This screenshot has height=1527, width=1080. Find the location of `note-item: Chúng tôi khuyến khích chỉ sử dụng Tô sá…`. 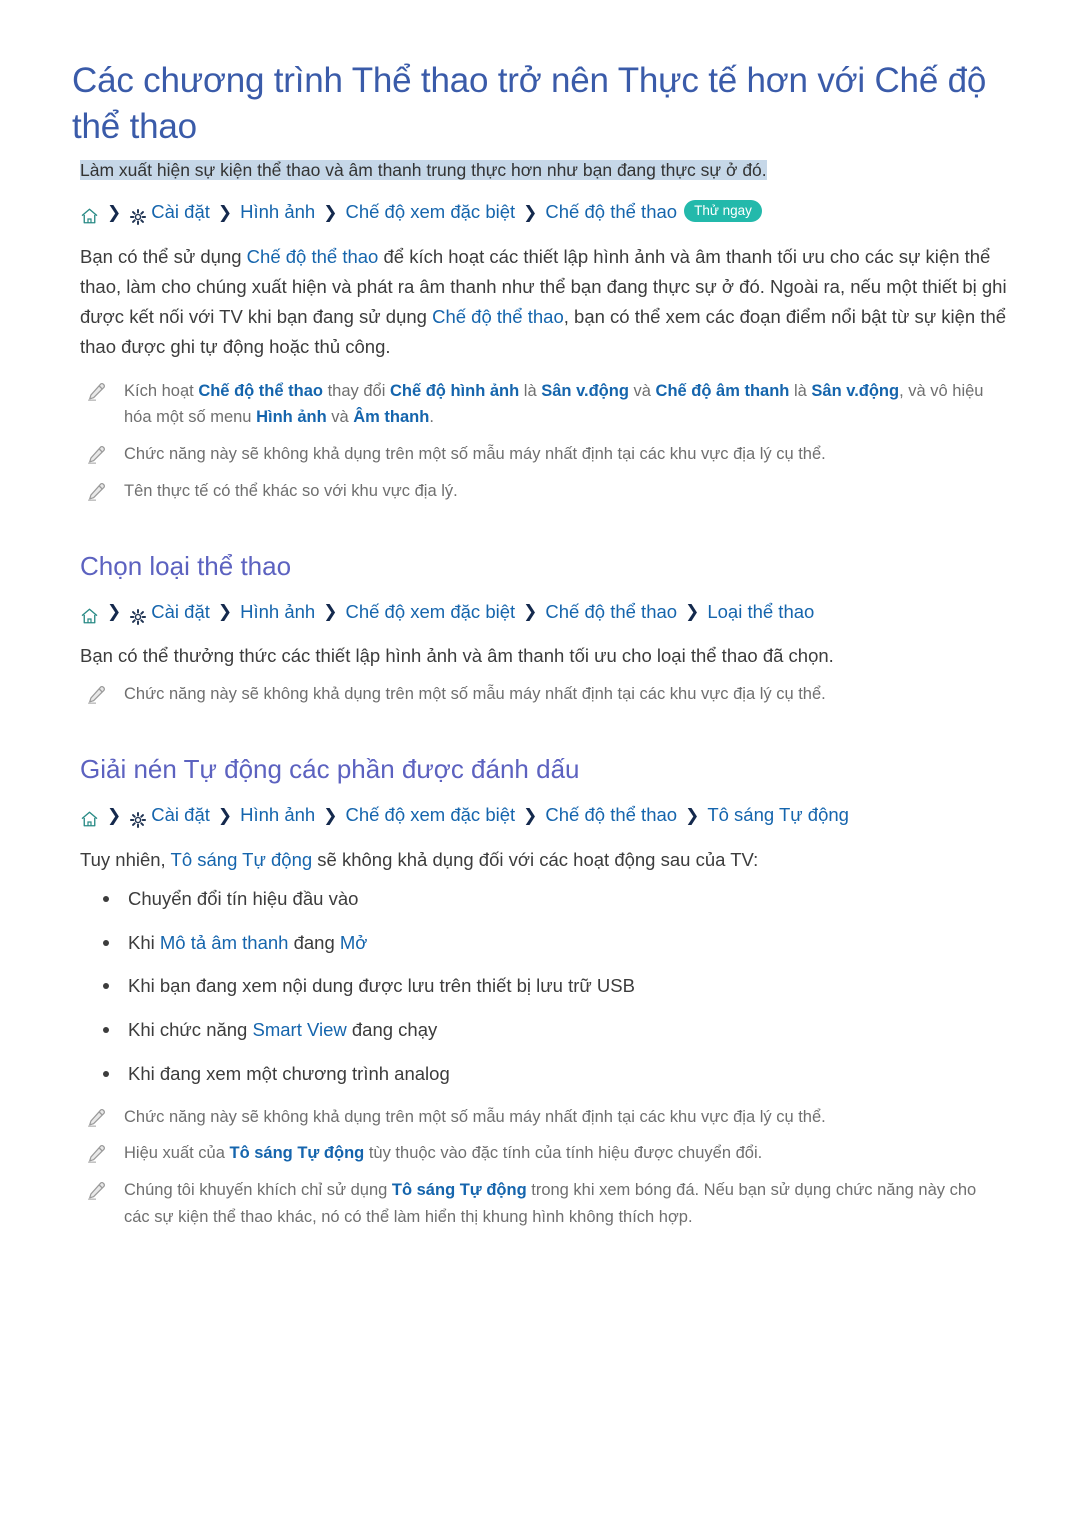

note-item: Chúng tôi khuyến khích chỉ sử dụng Tô sá… is located at coordinates (553, 1203).